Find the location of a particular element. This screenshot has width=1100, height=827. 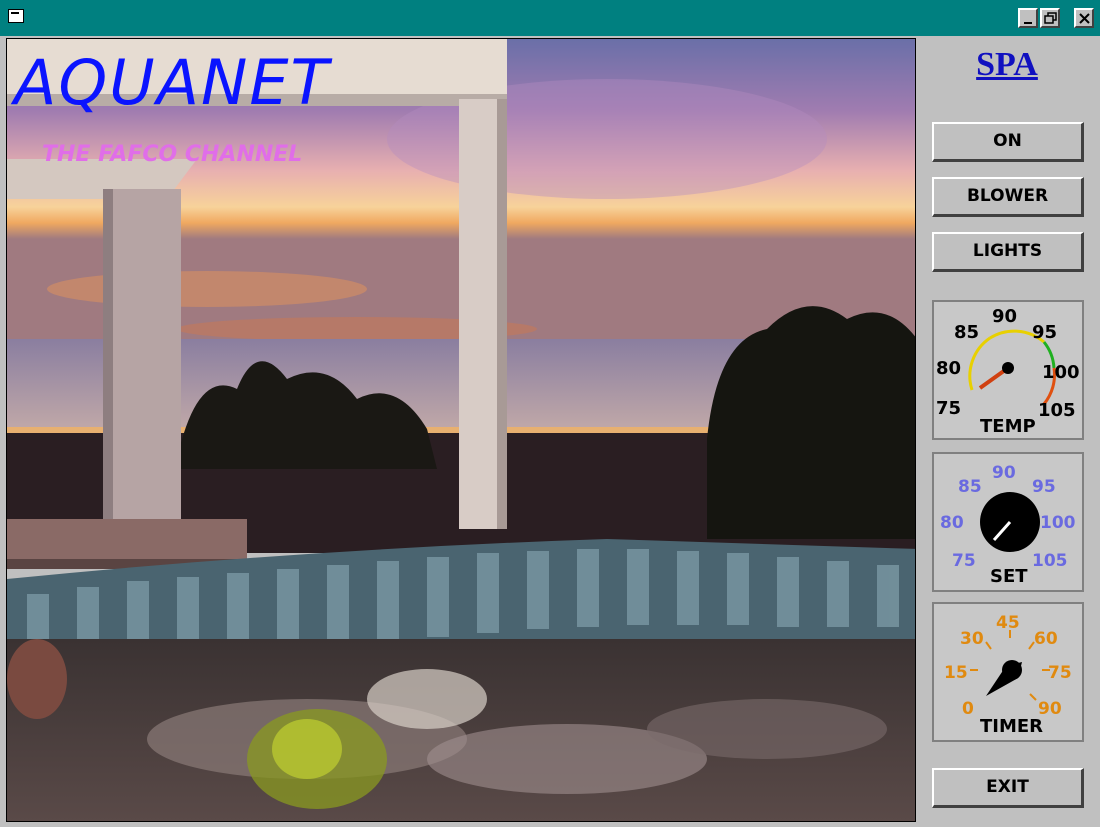

exit-button: EXIT is located at coordinates (1008, 788).